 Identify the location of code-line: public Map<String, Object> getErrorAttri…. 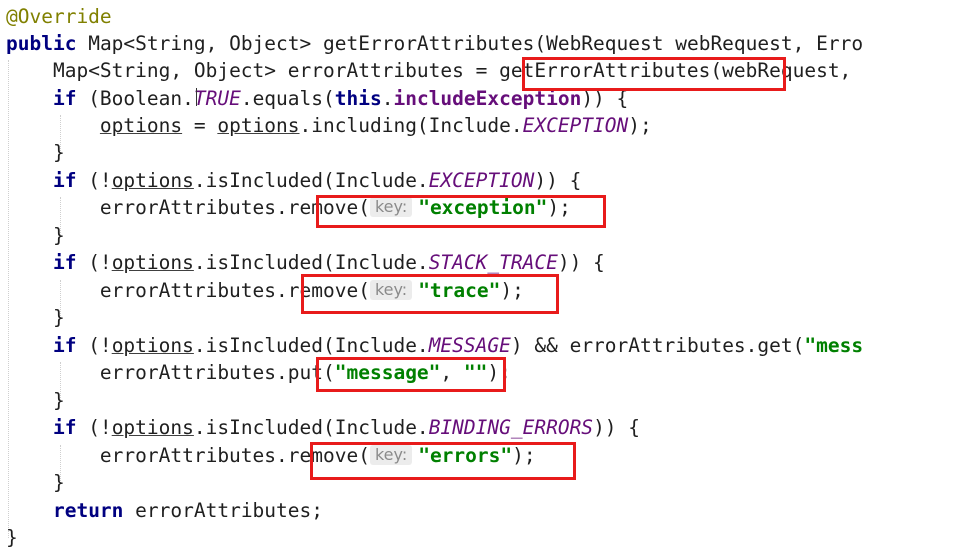
(434, 43).